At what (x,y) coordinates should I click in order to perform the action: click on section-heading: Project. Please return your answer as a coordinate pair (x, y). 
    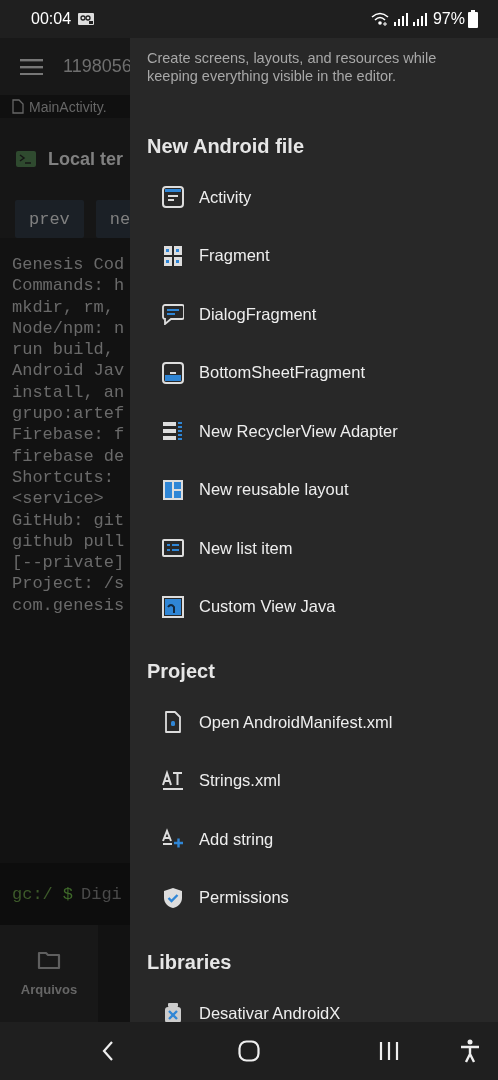
    Looking at the image, I should click on (181, 671).